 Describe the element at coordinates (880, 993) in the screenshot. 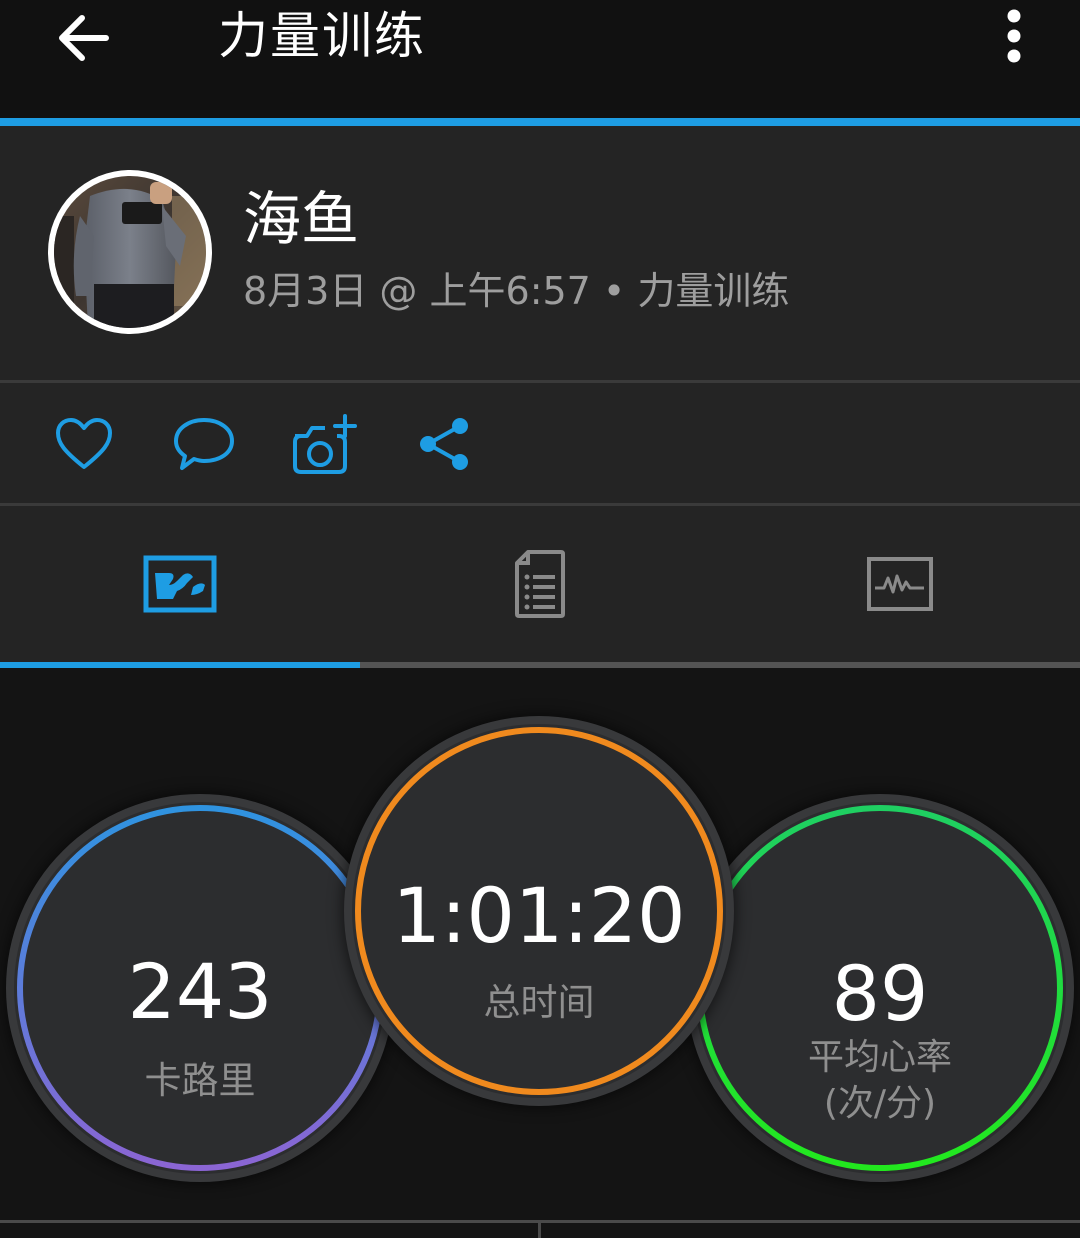

I see `heart-rate-value: 89` at that location.